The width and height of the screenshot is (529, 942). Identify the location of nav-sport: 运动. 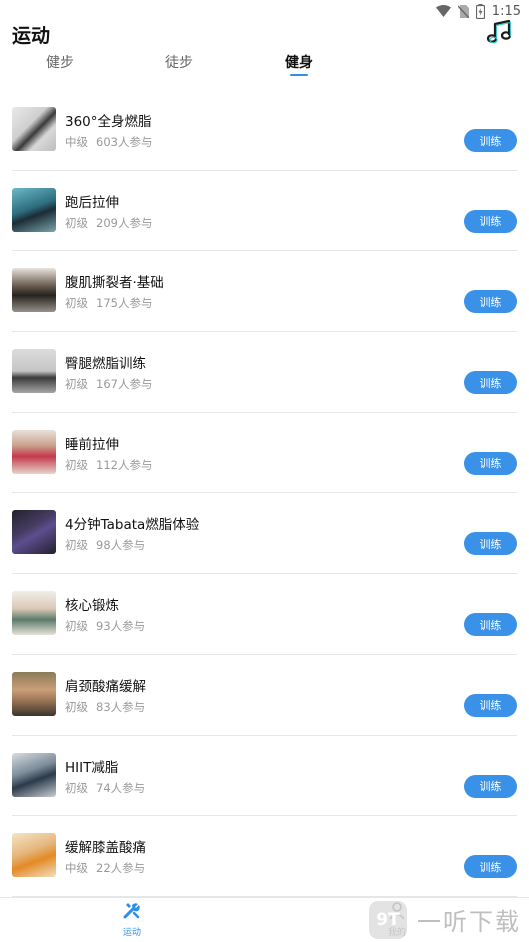
(132, 919).